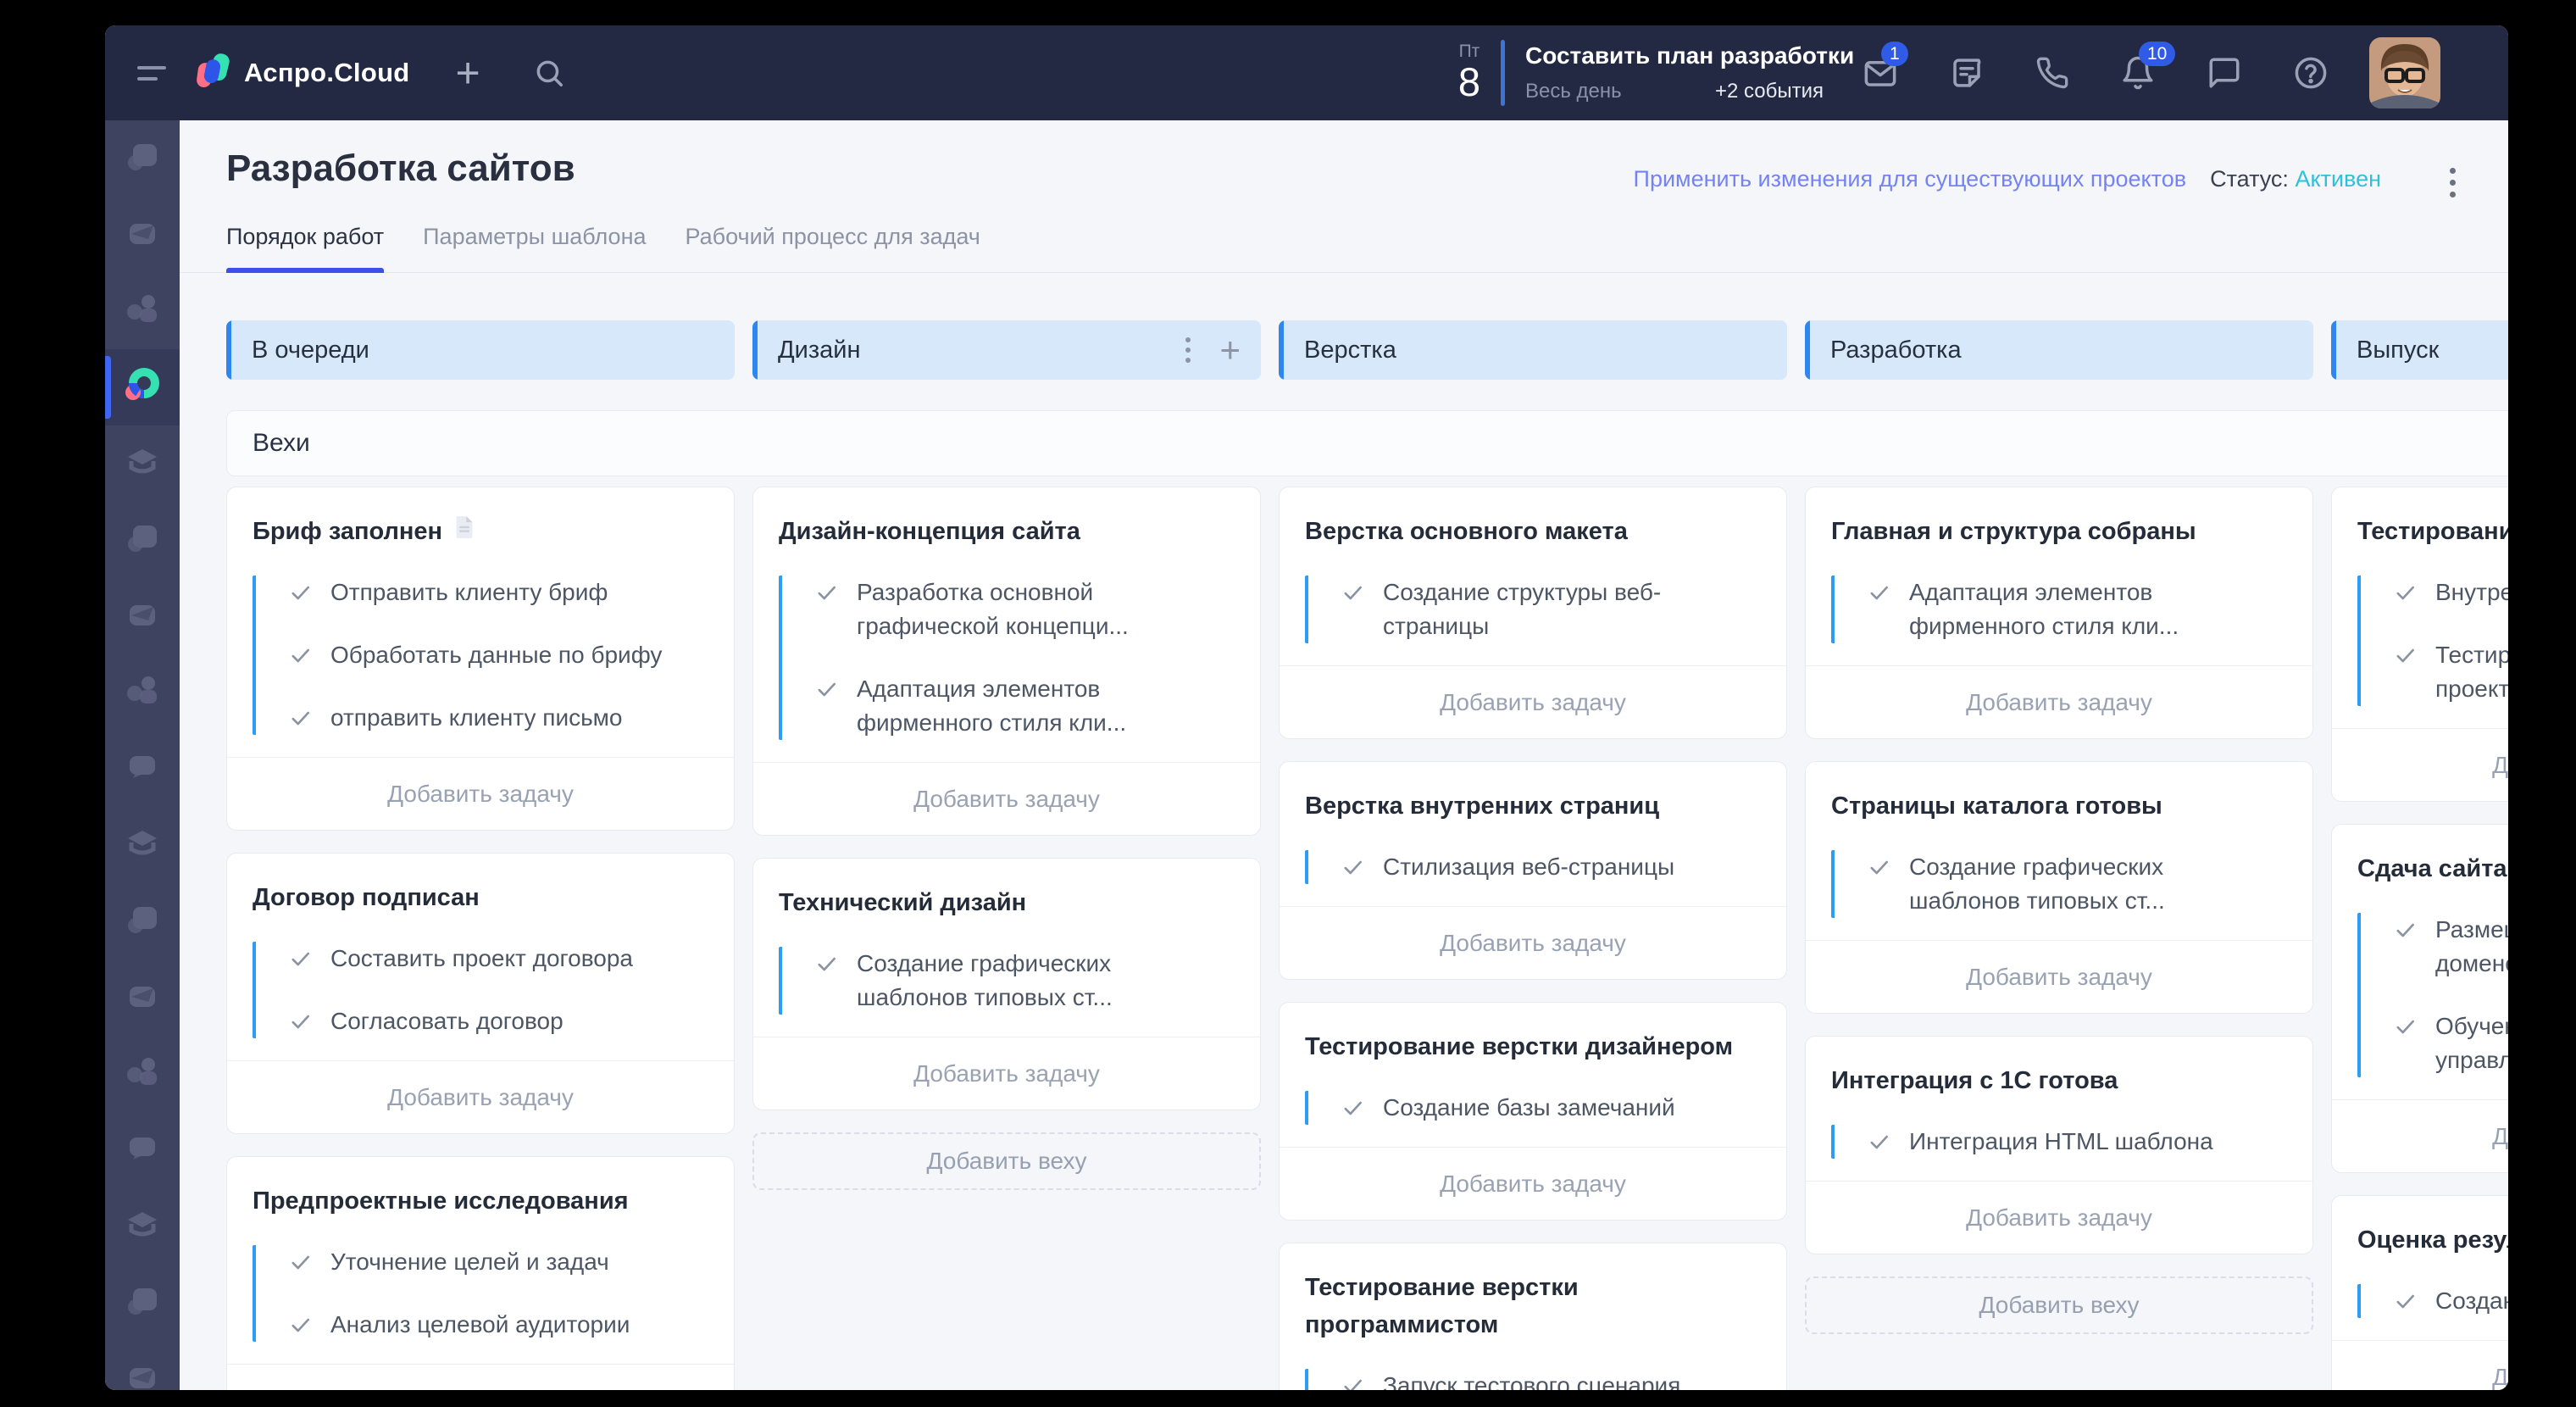  I want to click on task-item: Обработать данные по брифу, so click(499, 655).